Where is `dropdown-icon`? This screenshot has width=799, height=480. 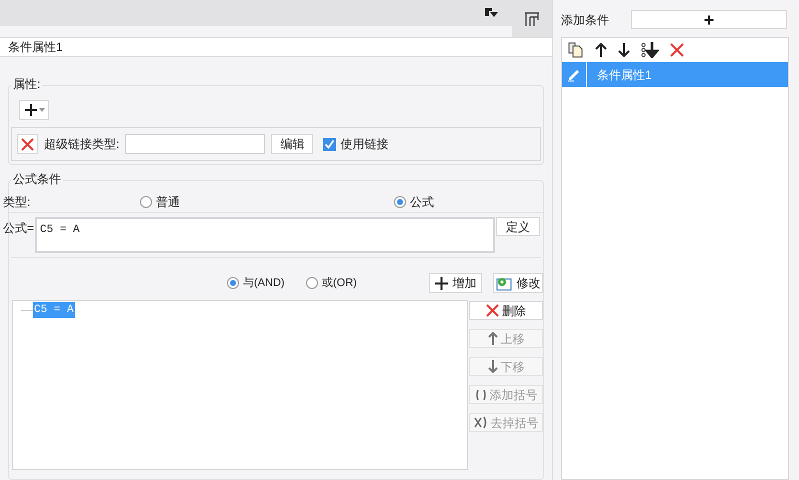
dropdown-icon is located at coordinates (491, 13).